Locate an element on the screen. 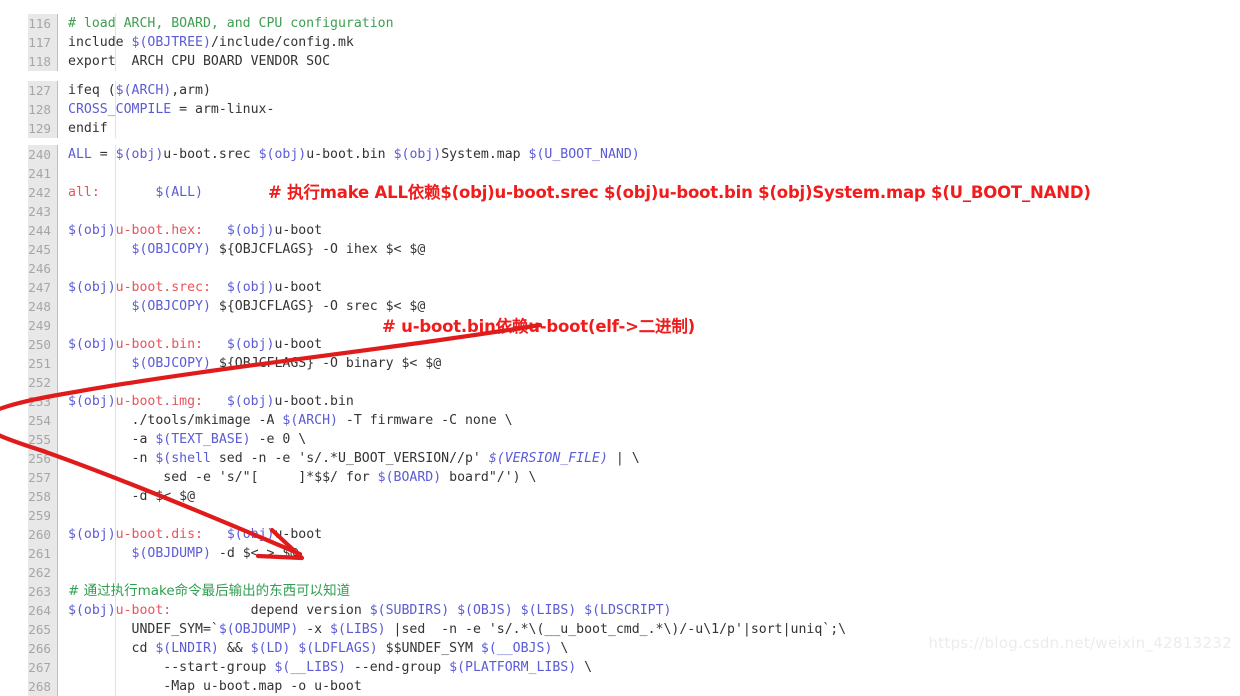  line-number: 116 is located at coordinates (43, 23).